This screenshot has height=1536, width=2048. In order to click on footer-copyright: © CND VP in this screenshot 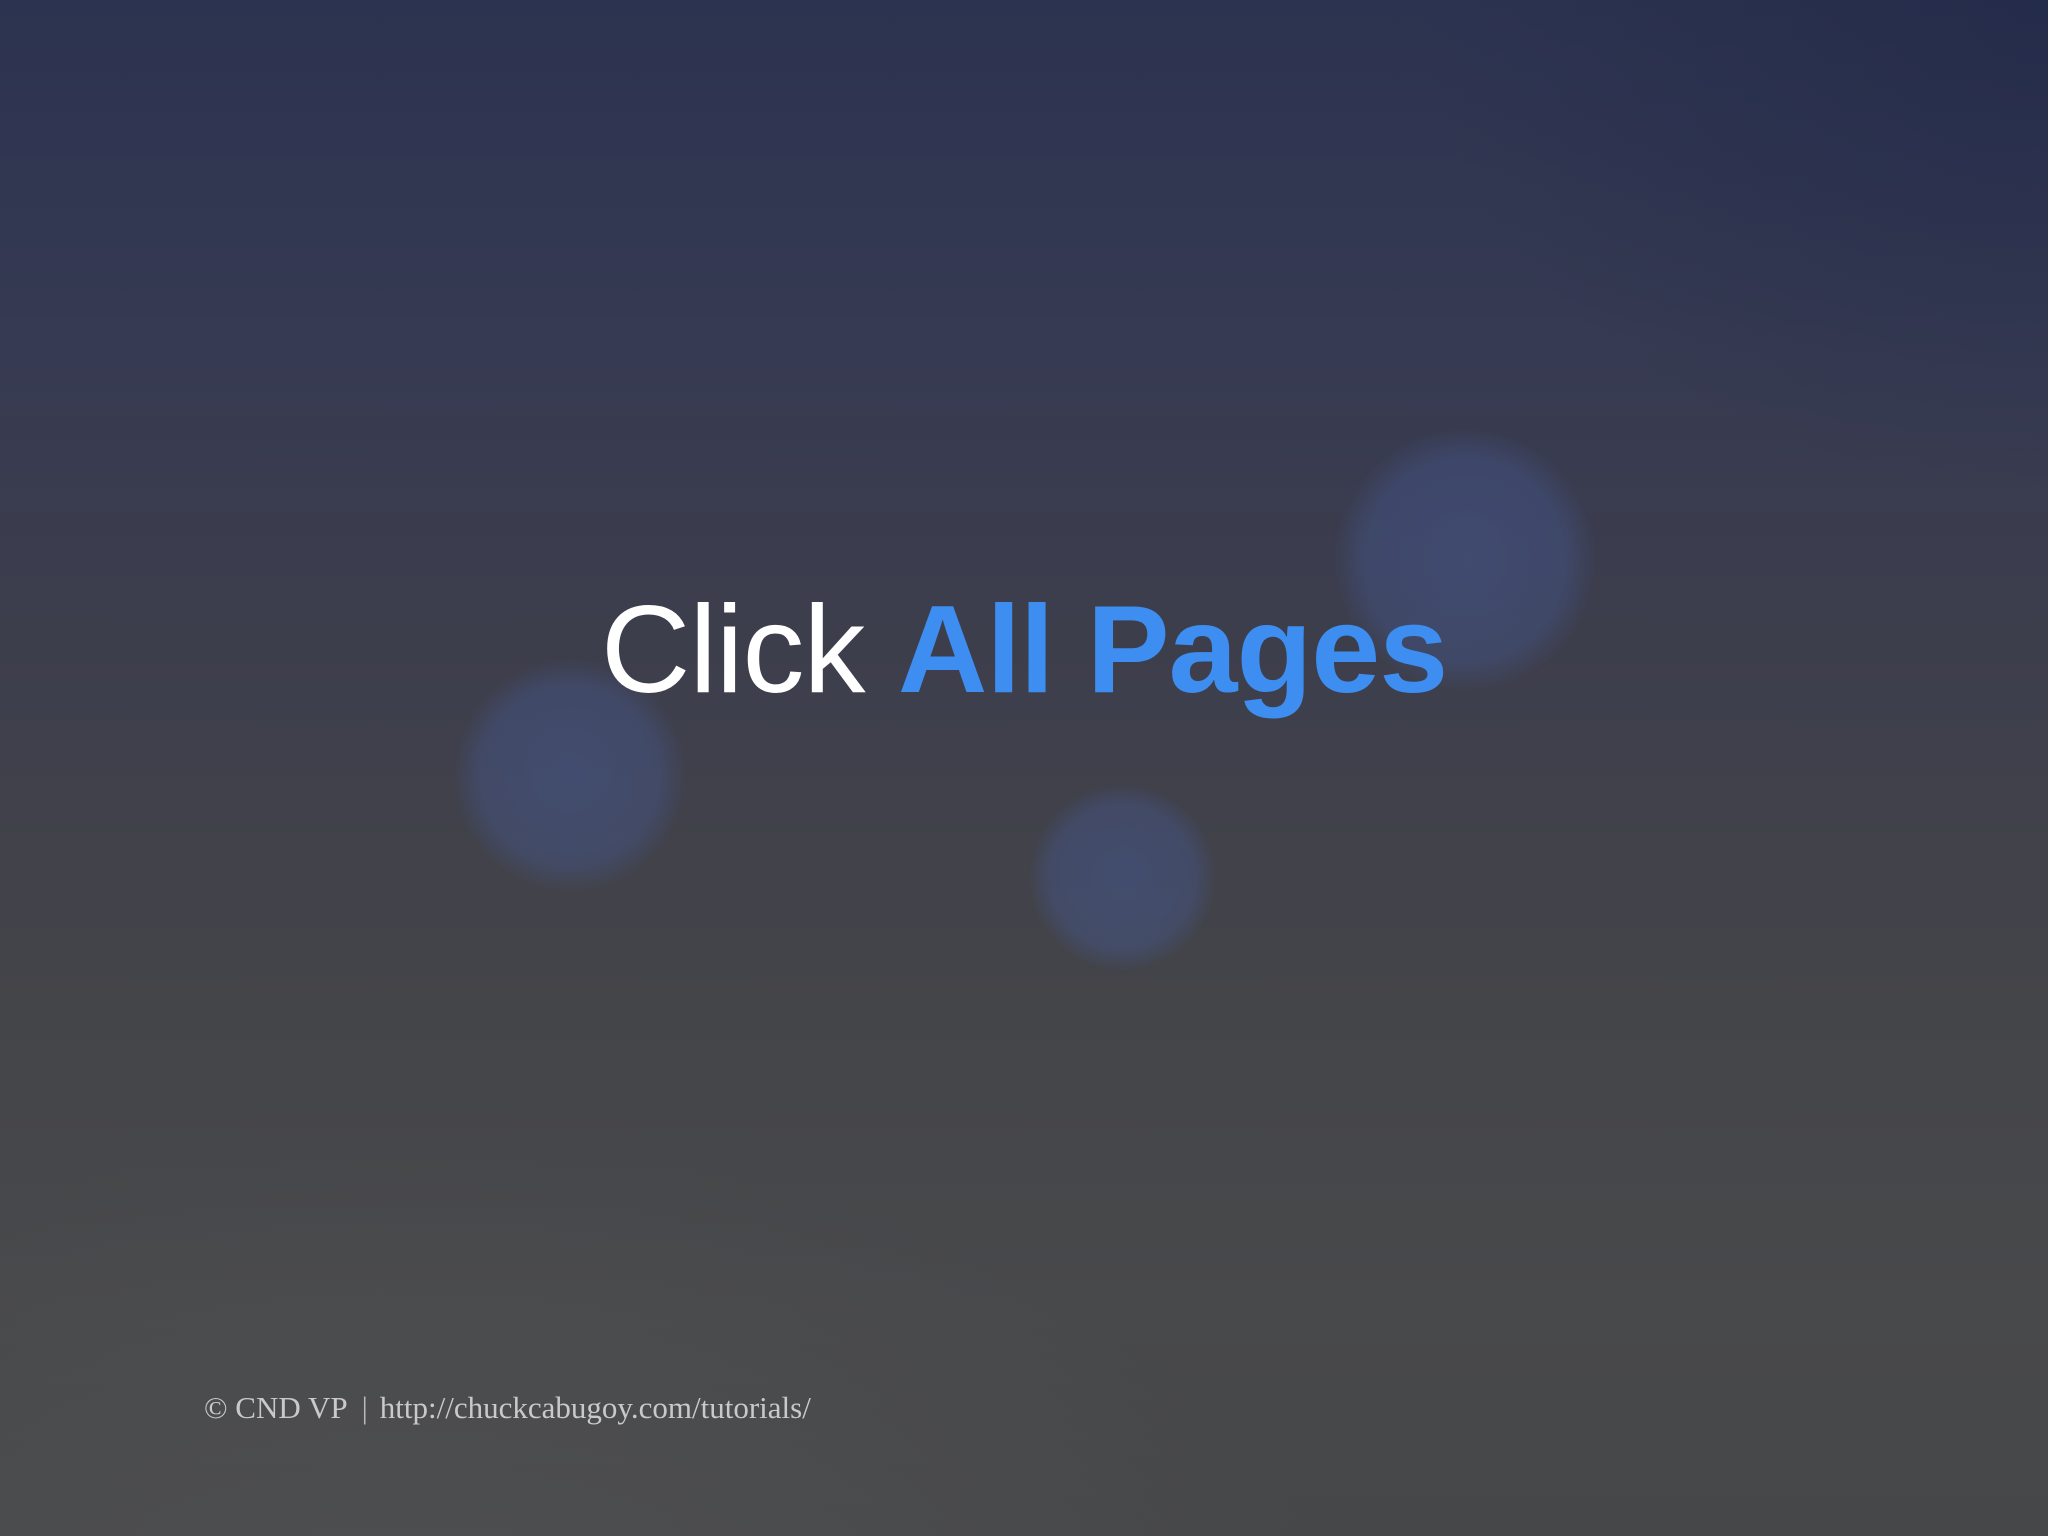, I will do `click(276, 1407)`.